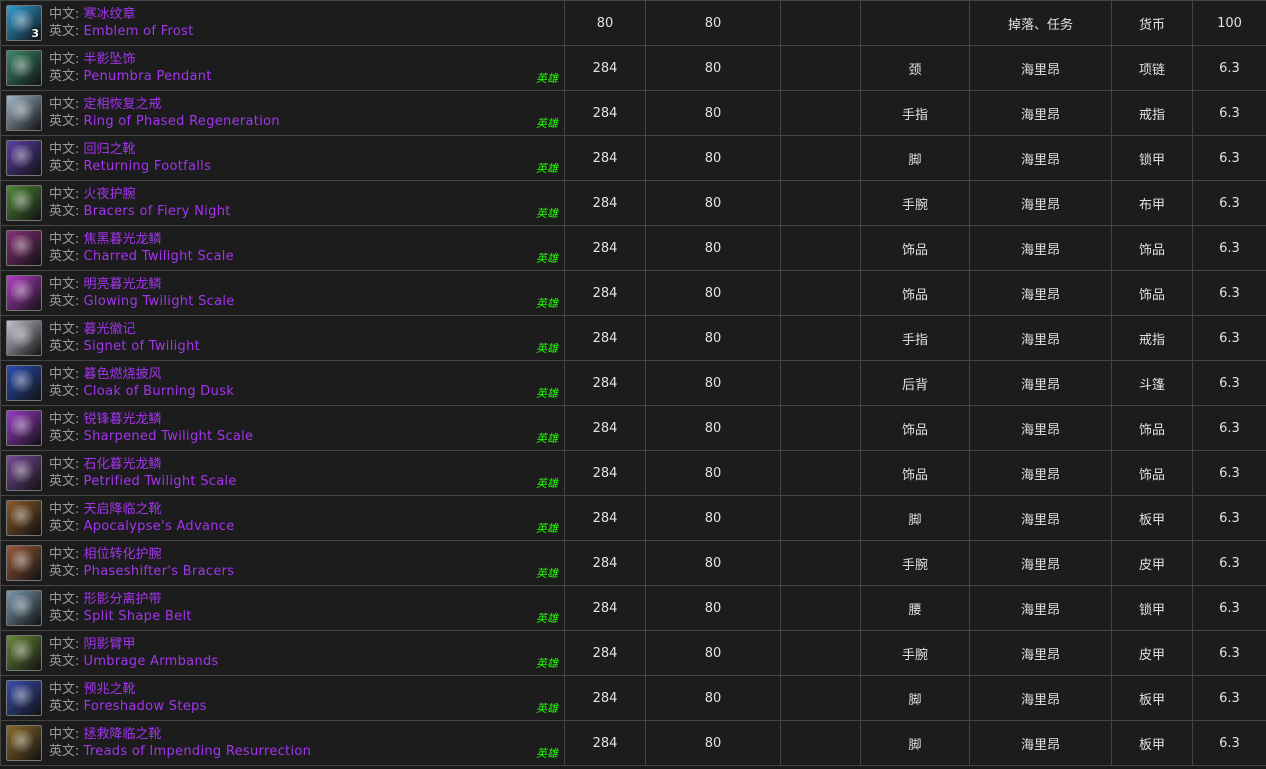 The image size is (1266, 769). Describe the element at coordinates (1040, 23) in the screenshot. I see `source-cell: 掉落、任务` at that location.